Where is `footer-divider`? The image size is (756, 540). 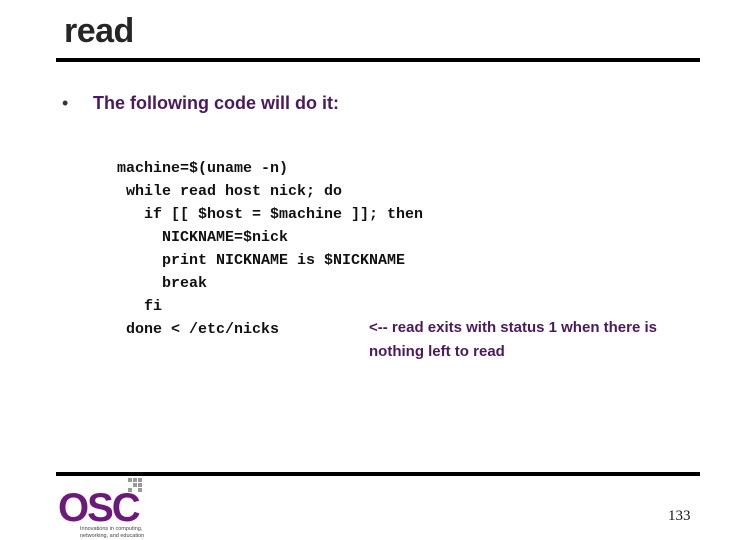
footer-divider is located at coordinates (378, 474).